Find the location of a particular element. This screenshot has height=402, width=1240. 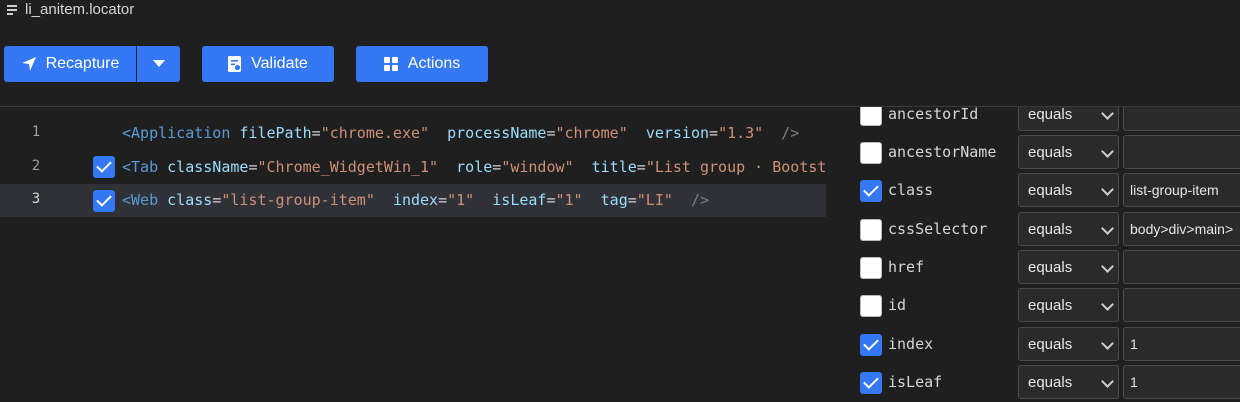

line-number: 2 is located at coordinates (36, 166).